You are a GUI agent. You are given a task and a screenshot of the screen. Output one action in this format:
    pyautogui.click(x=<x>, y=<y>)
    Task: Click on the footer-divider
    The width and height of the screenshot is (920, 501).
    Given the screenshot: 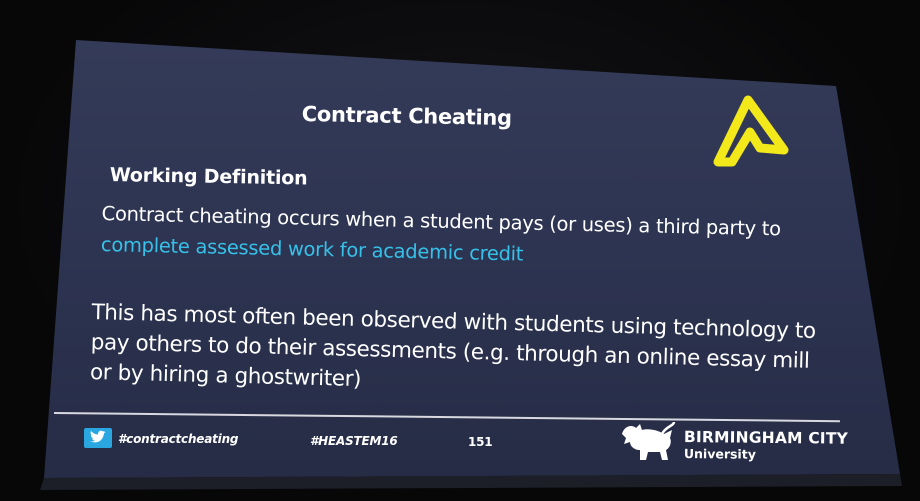 What is the action you would take?
    pyautogui.click(x=446, y=417)
    